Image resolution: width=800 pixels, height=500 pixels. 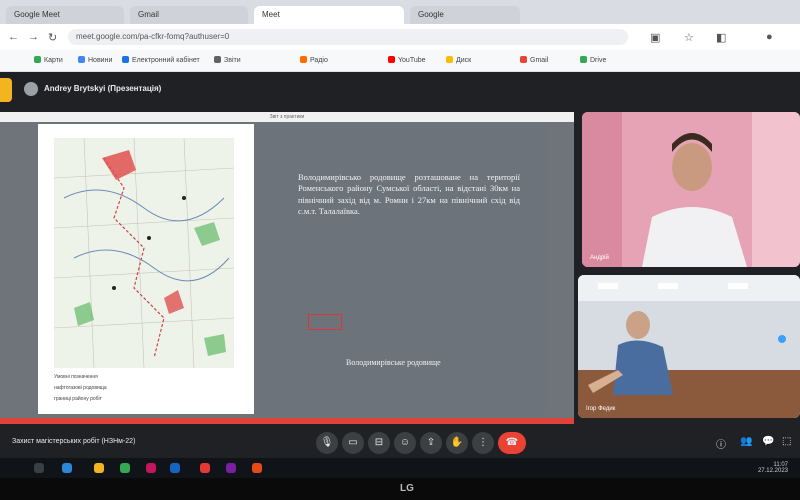 I want to click on active-app-icon, so click(x=257, y=468).